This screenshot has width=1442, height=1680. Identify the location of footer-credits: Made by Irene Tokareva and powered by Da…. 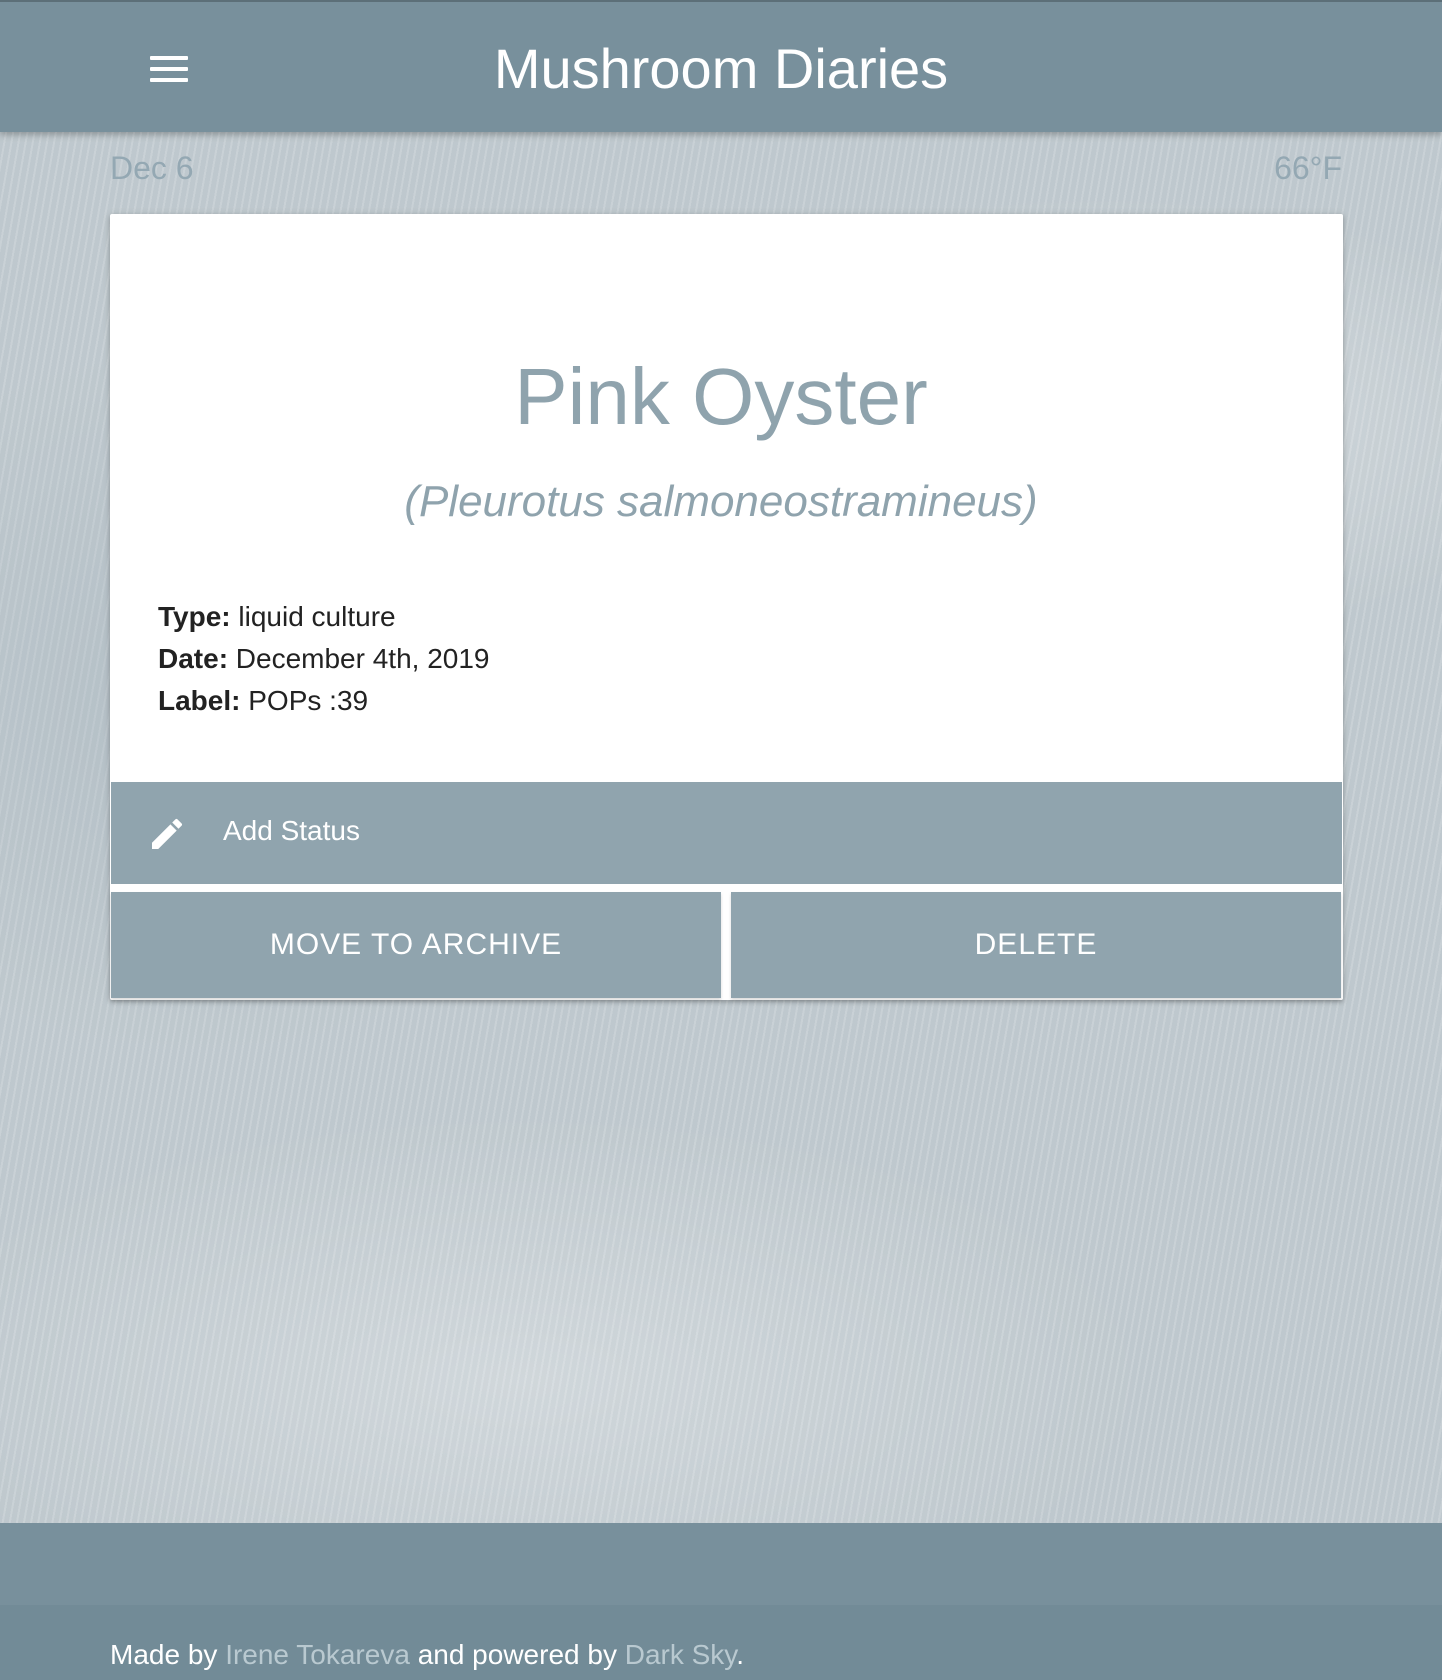
(427, 1655).